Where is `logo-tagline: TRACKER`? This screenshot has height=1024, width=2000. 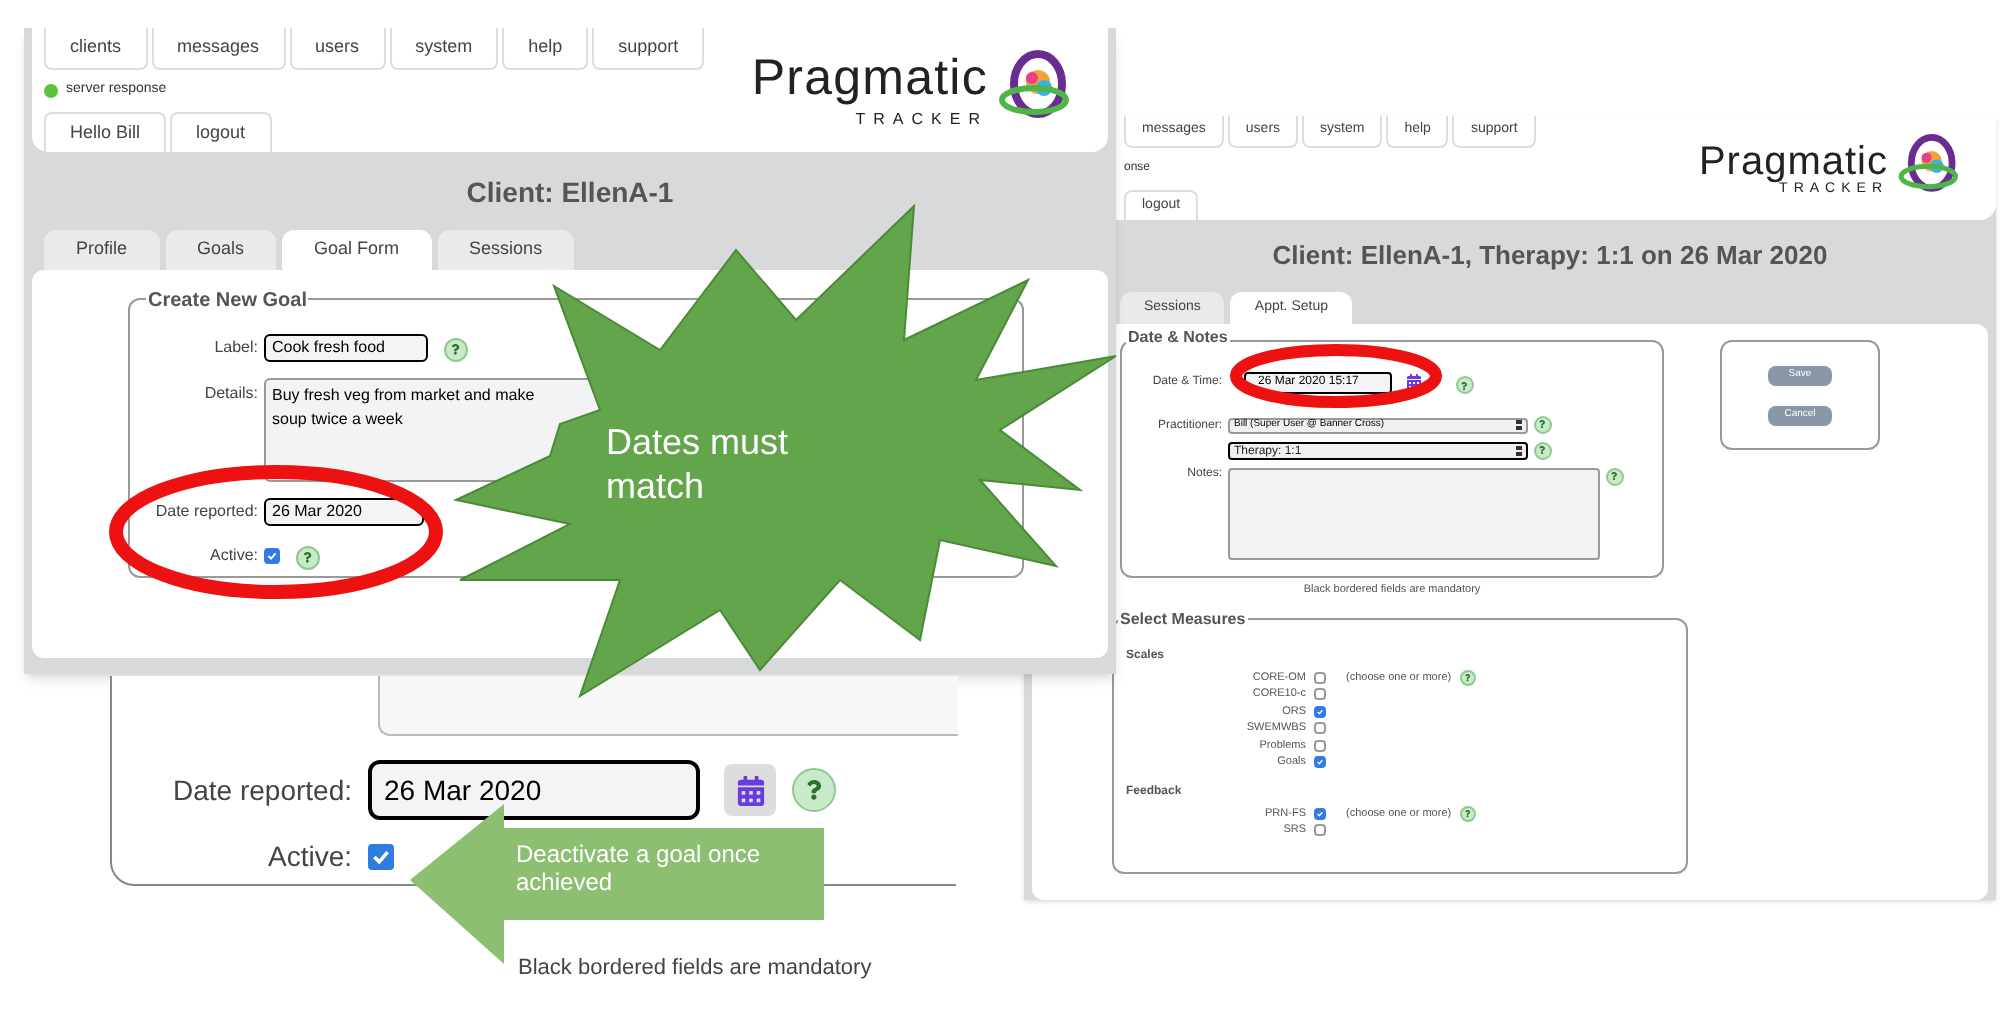 logo-tagline: TRACKER is located at coordinates (921, 119).